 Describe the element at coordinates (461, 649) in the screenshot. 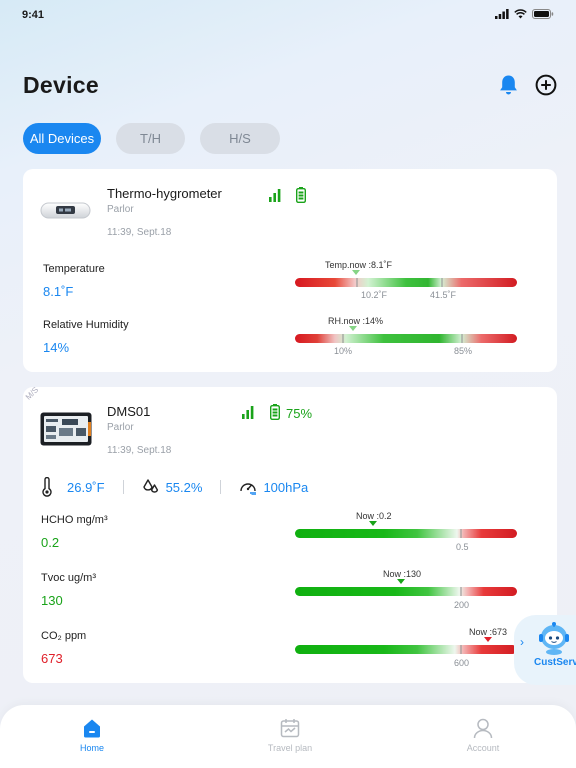

I see `co2-limit-tick` at that location.